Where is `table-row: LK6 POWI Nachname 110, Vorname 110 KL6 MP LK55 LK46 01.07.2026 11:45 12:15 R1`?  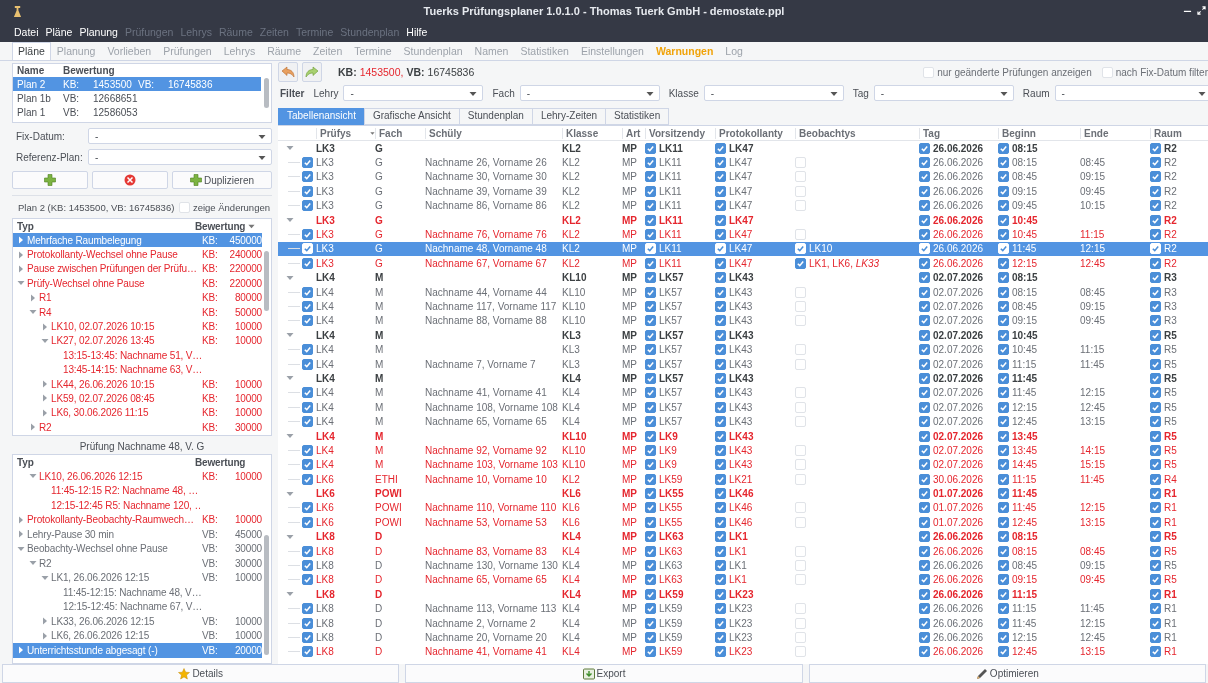 table-row: LK6 POWI Nachname 110, Vorname 110 KL6 MP LK55 LK46 01.07.2026 11:45 12:15 R1 is located at coordinates (743, 508).